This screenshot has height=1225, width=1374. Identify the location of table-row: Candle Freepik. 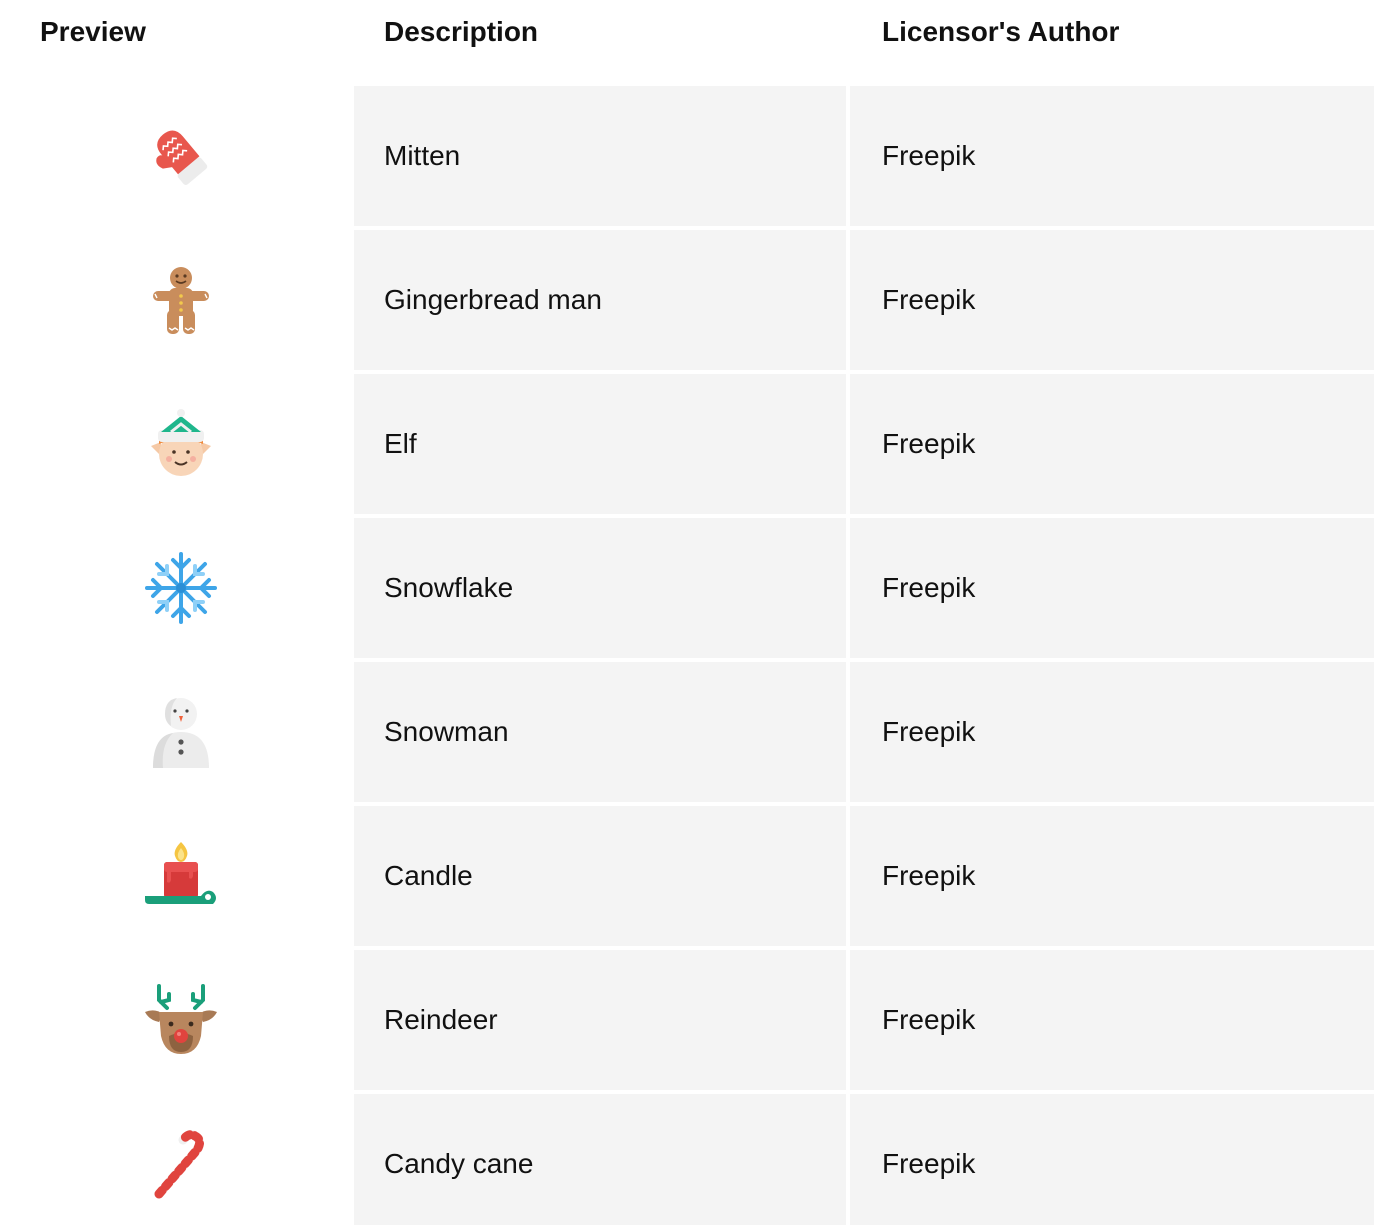
(687, 876).